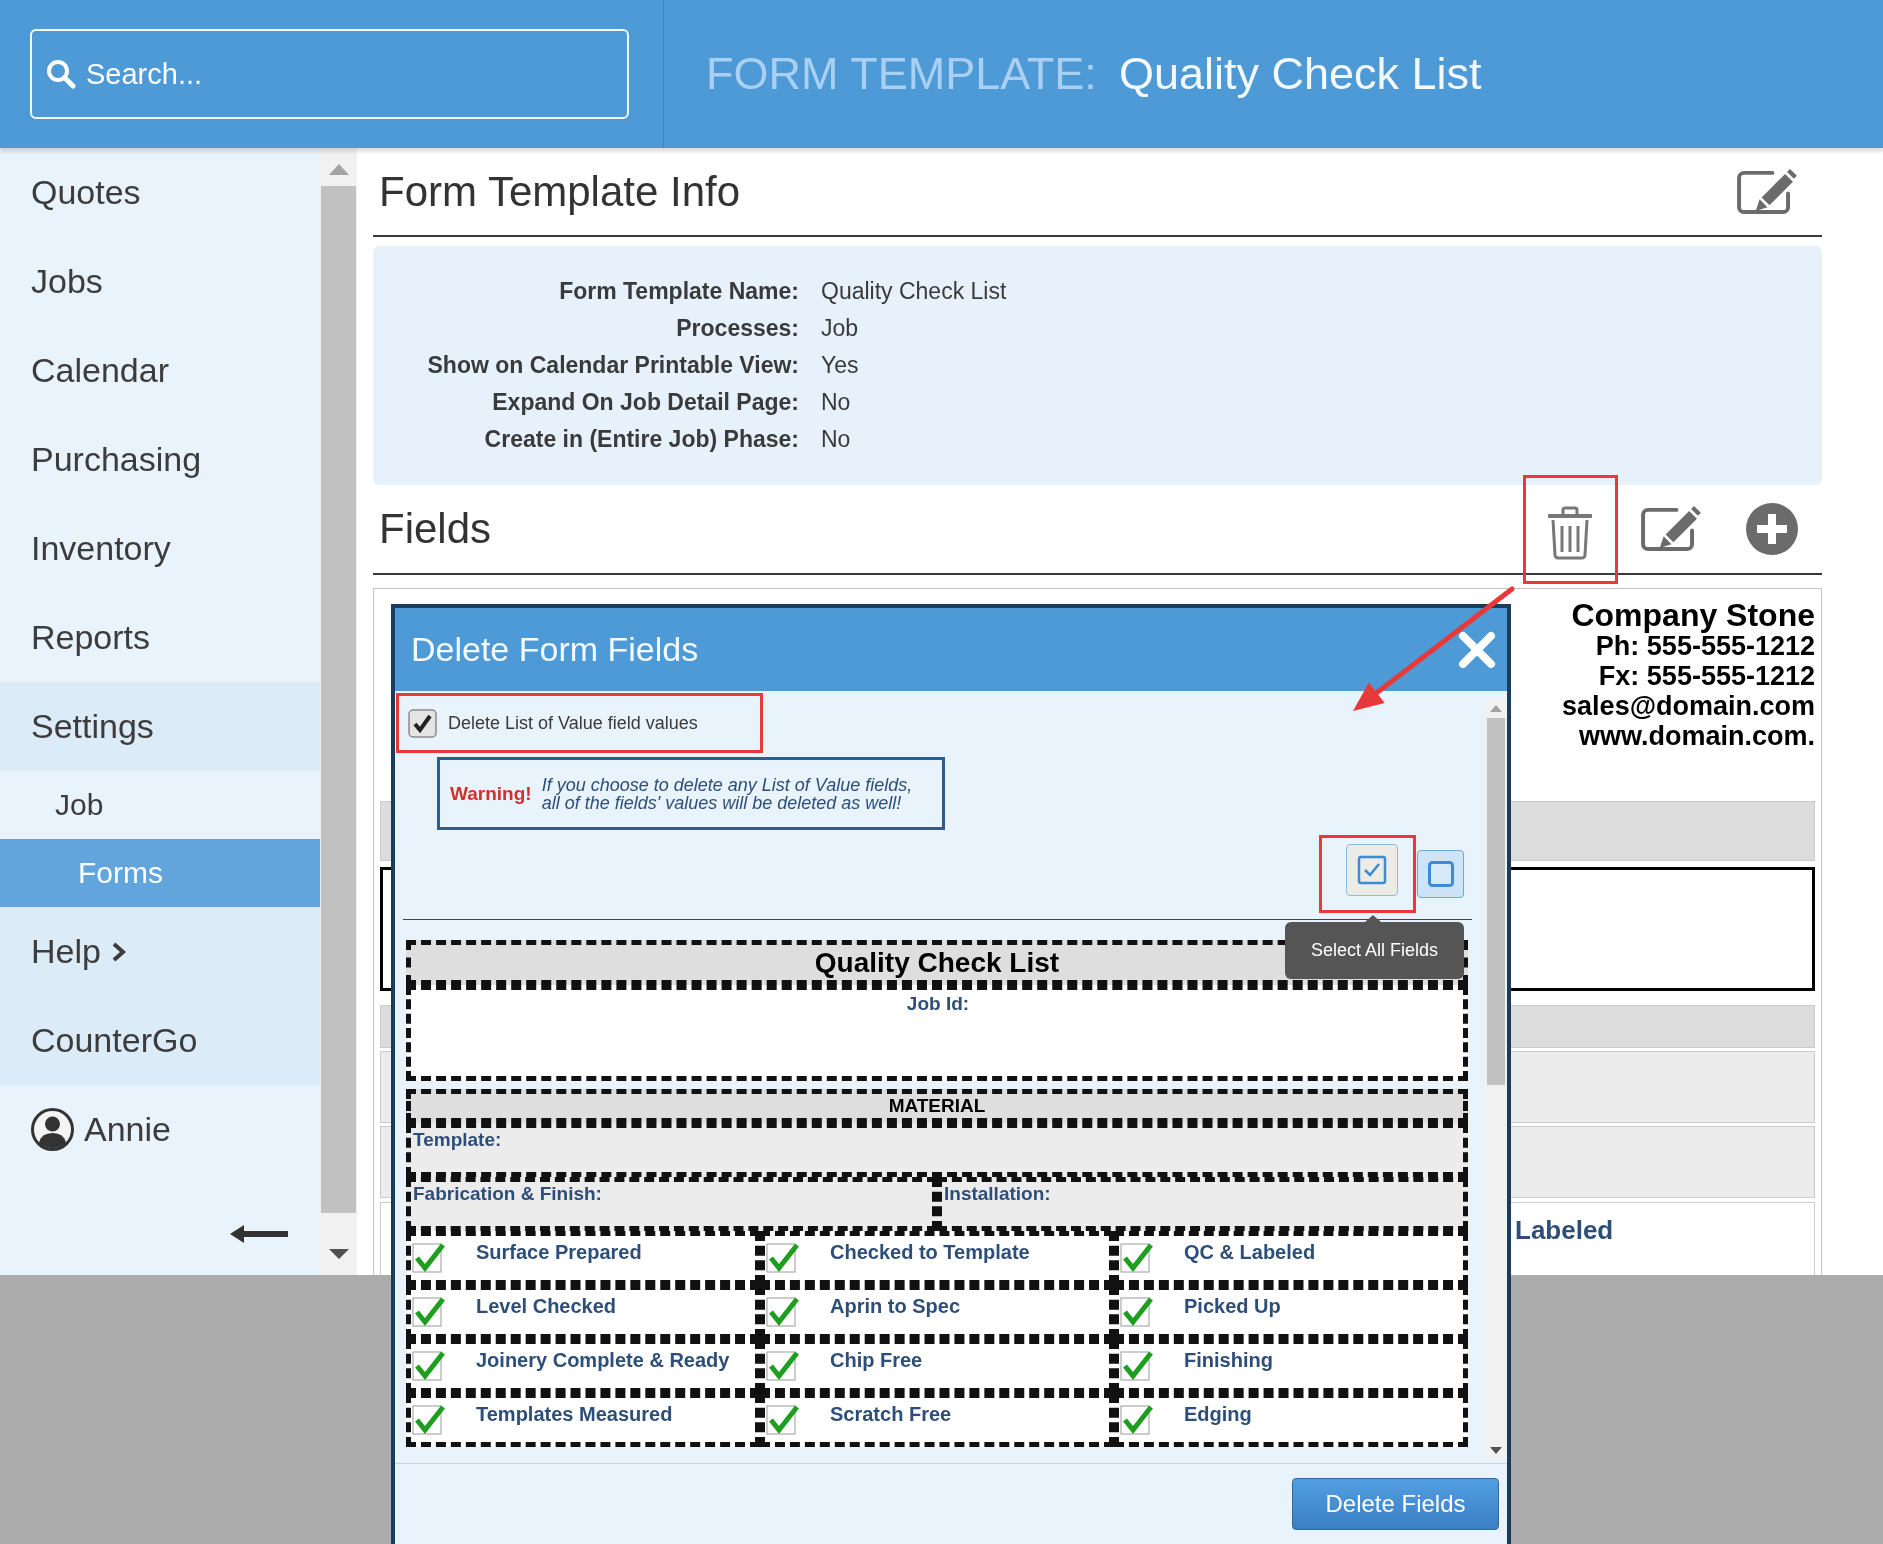 The height and width of the screenshot is (1544, 1883). I want to click on nav-item: Help, so click(160, 951).